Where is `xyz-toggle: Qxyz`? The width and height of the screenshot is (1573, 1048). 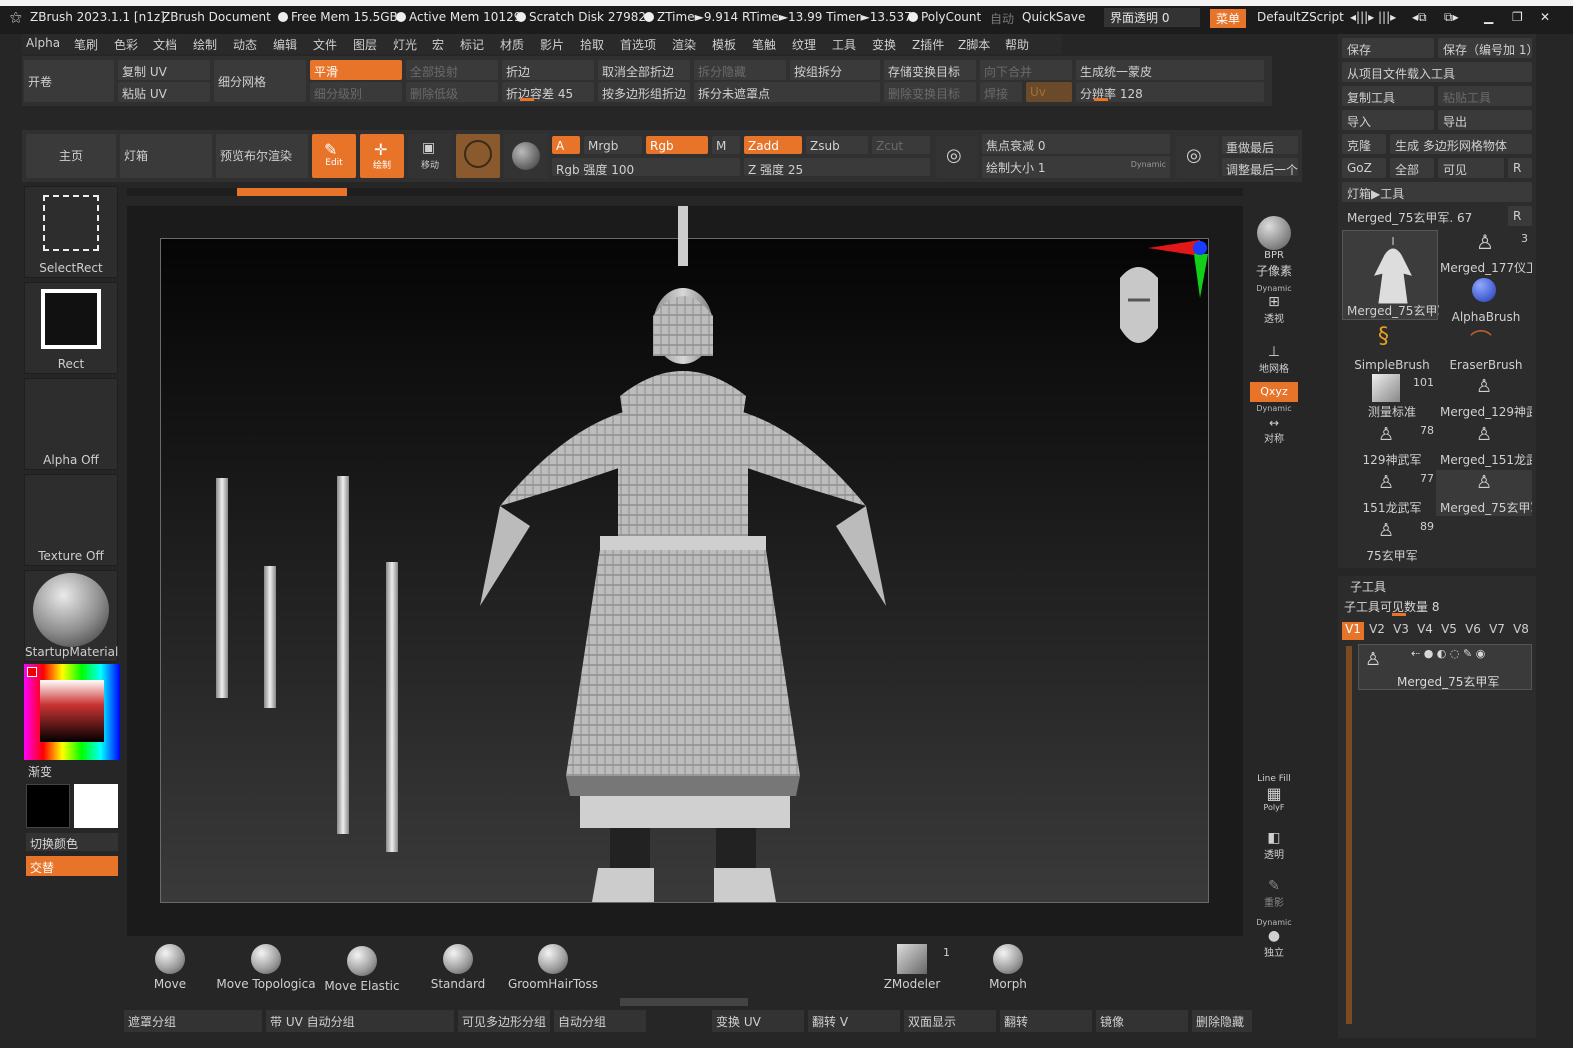 xyz-toggle: Qxyz is located at coordinates (1274, 392).